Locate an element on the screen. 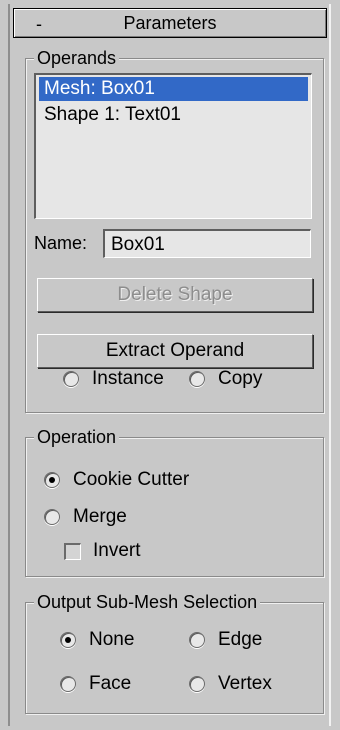  output-submesh-group: Output Sub-Mesh Selection is located at coordinates (174, 652).